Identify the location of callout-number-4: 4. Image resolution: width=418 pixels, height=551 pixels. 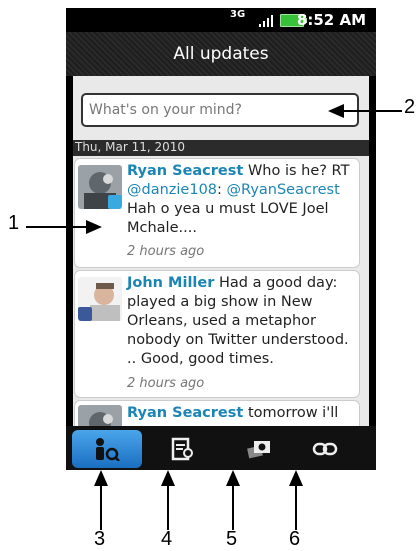
(167, 539).